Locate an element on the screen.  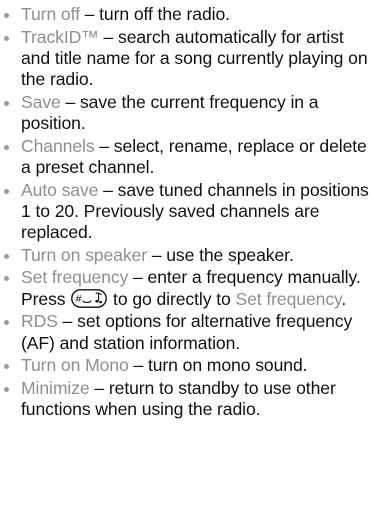
menu-term-auto-save: Auto save is located at coordinates (60, 189).